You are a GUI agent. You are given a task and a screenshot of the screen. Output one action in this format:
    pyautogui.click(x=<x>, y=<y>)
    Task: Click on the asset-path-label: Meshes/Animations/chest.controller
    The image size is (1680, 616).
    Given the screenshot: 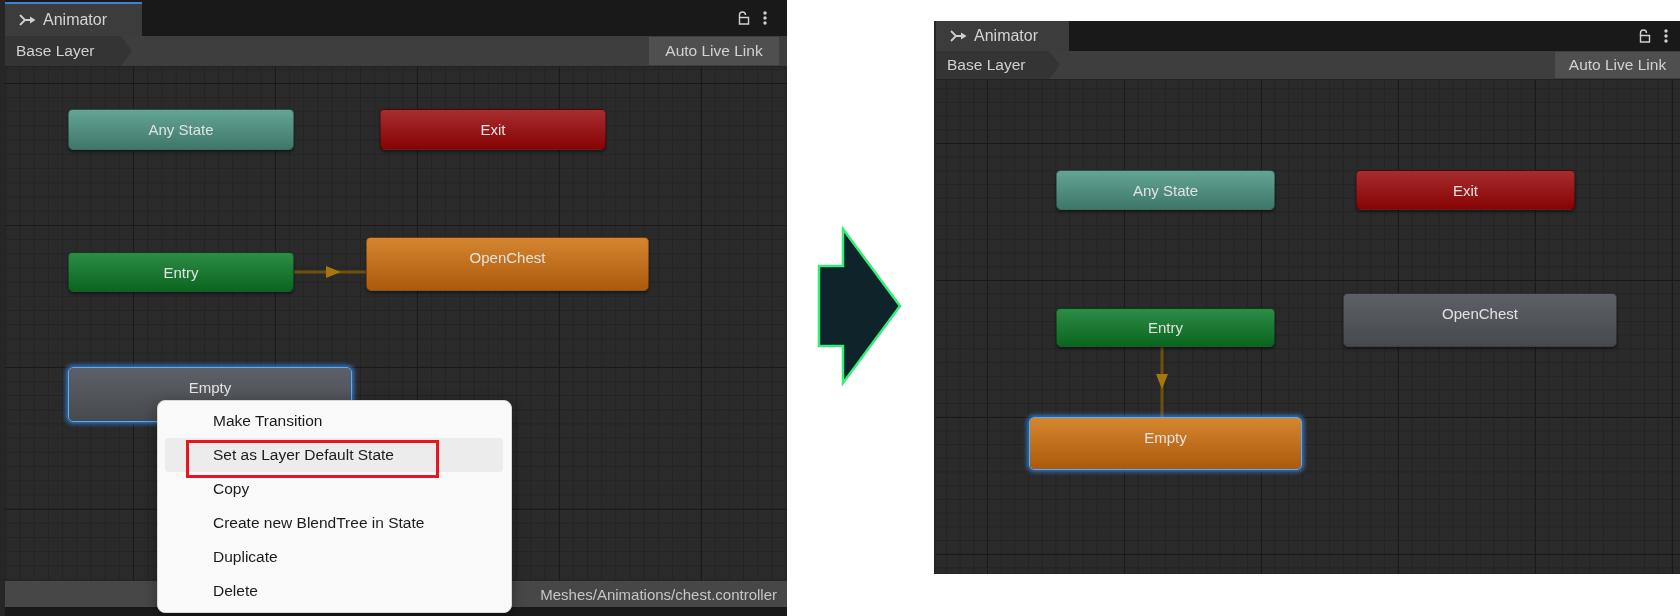 What is the action you would take?
    pyautogui.click(x=658, y=594)
    